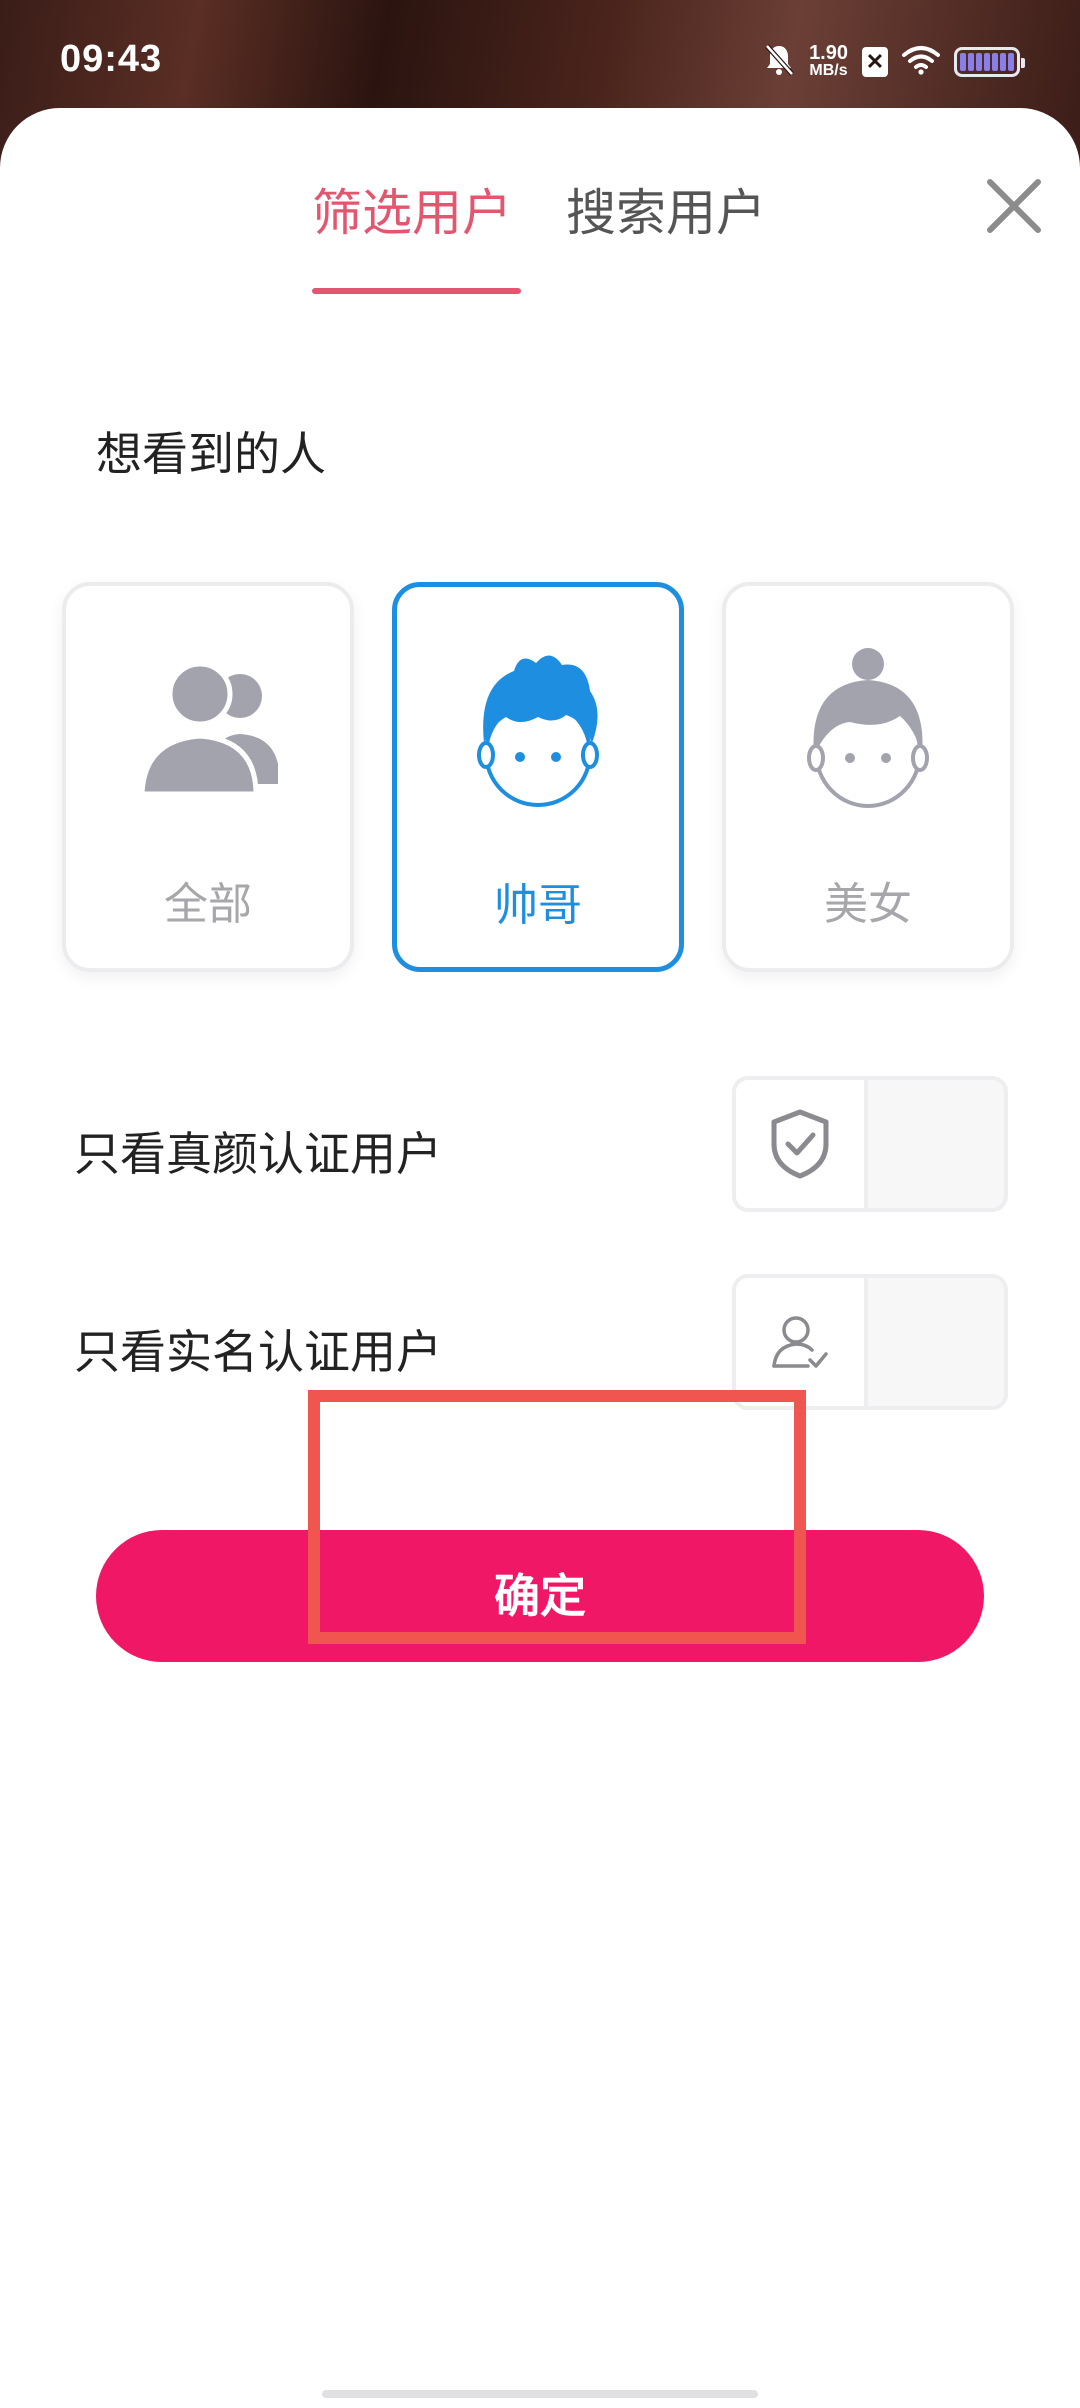 The height and width of the screenshot is (2408, 1080). I want to click on boy-face-icon, so click(538, 731).